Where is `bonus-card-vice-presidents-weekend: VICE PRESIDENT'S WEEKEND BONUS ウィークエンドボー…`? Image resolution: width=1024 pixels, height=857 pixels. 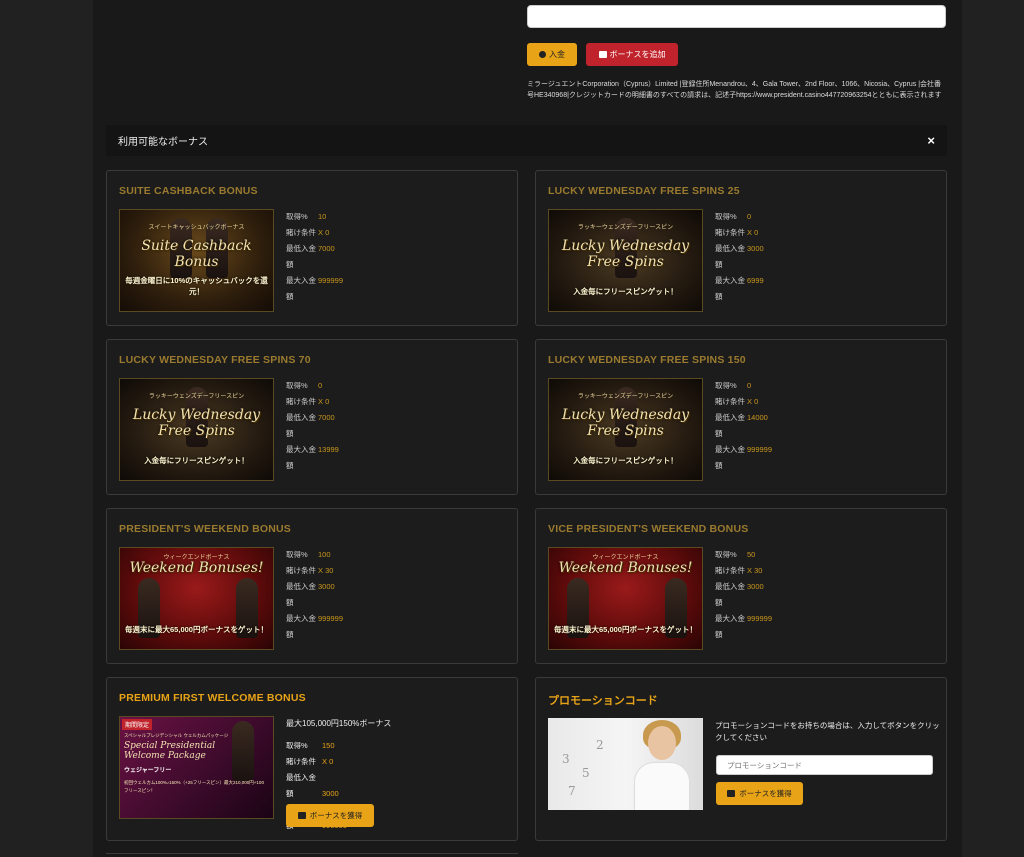
bonus-card-vice-presidents-weekend: VICE PRESIDENT'S WEEKEND BONUS ウィークエンドボー… is located at coordinates (741, 586).